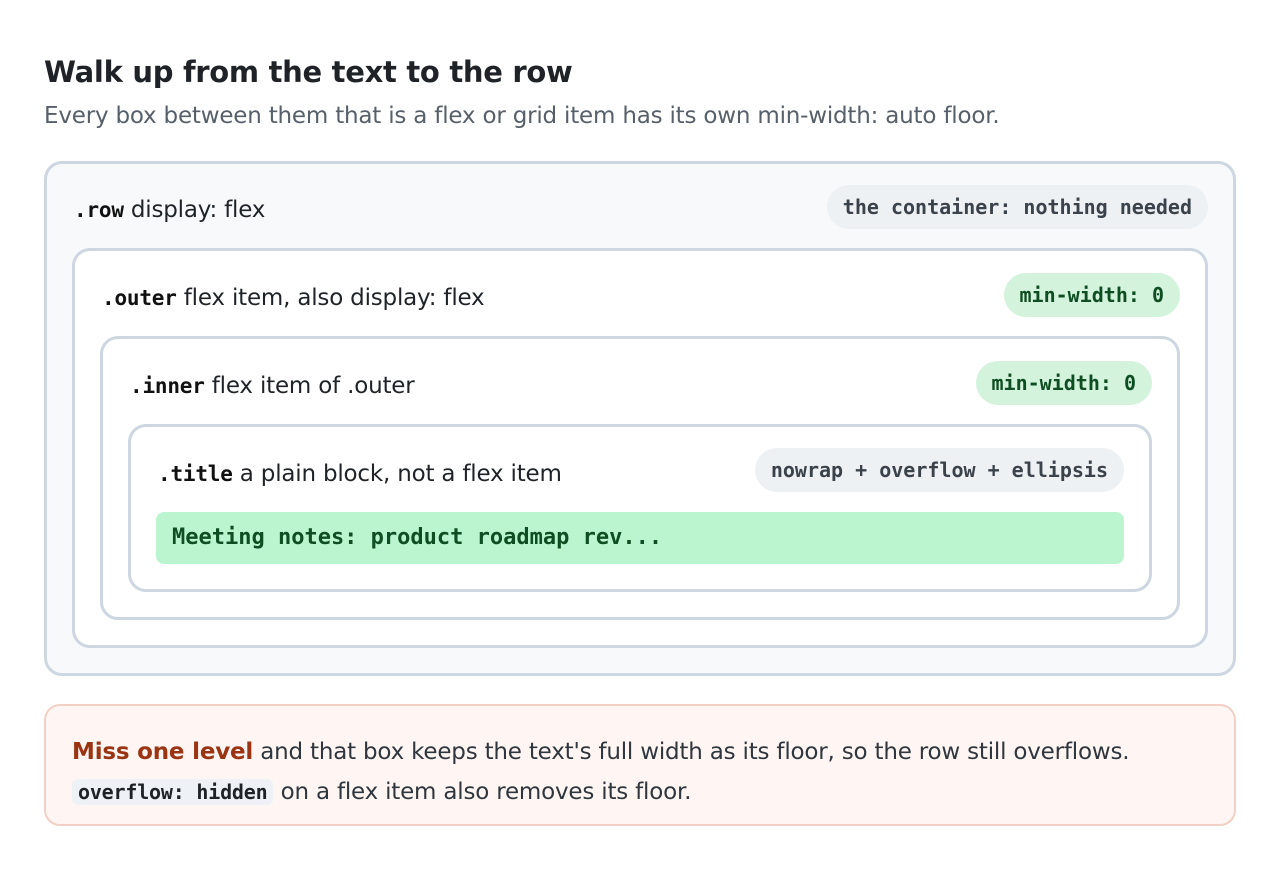  What do you see at coordinates (330, 298) in the screenshot?
I see `outer-description: flex item, also display: flex` at bounding box center [330, 298].